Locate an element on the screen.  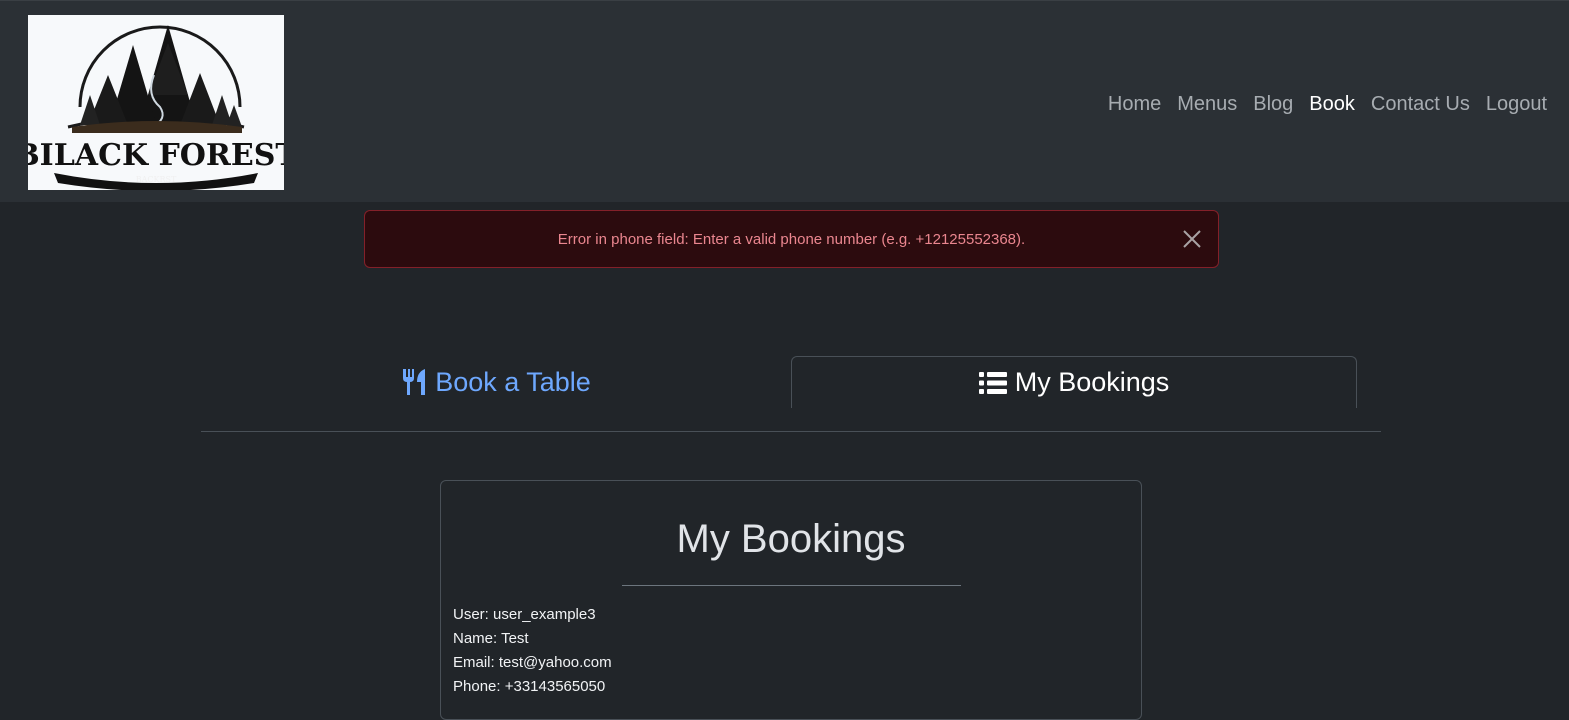
detail-email: Email: test@yahoo.com is located at coordinates (532, 662).